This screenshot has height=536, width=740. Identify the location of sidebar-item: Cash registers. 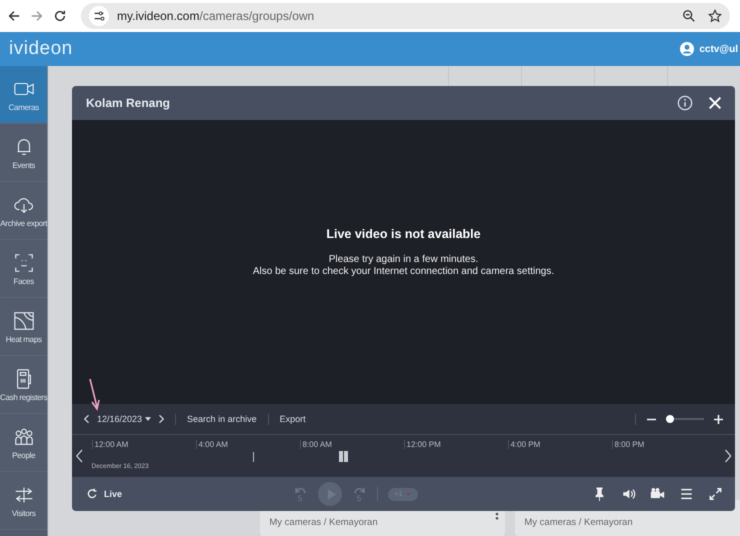
(24, 385).